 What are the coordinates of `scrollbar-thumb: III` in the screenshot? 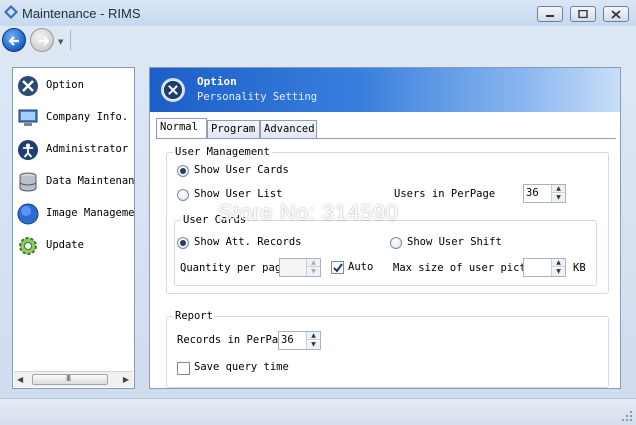 It's located at (70, 379).